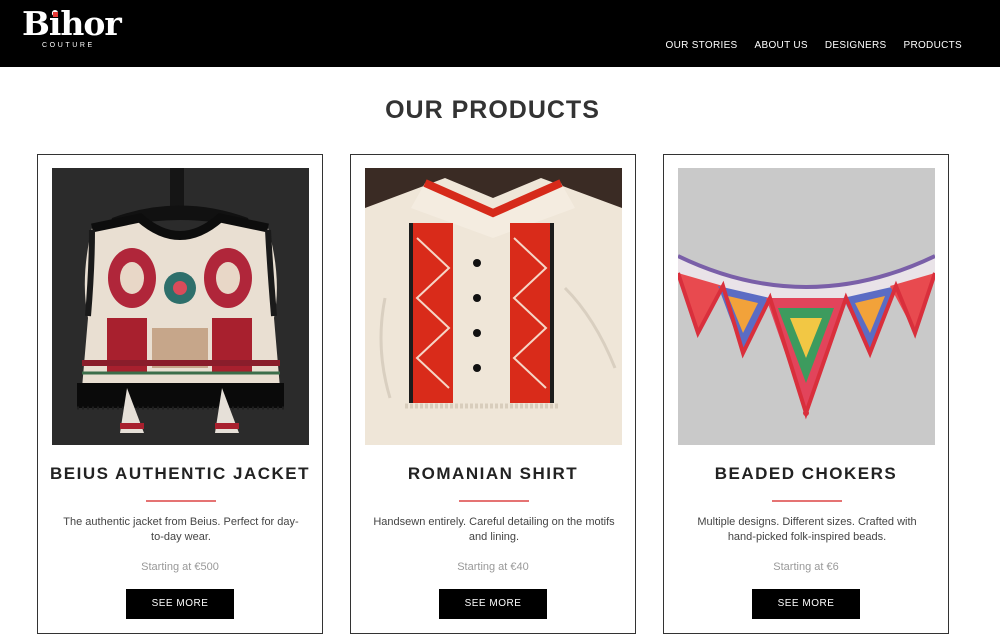  I want to click on see-more-button-jacket: SEE MORE, so click(180, 604).